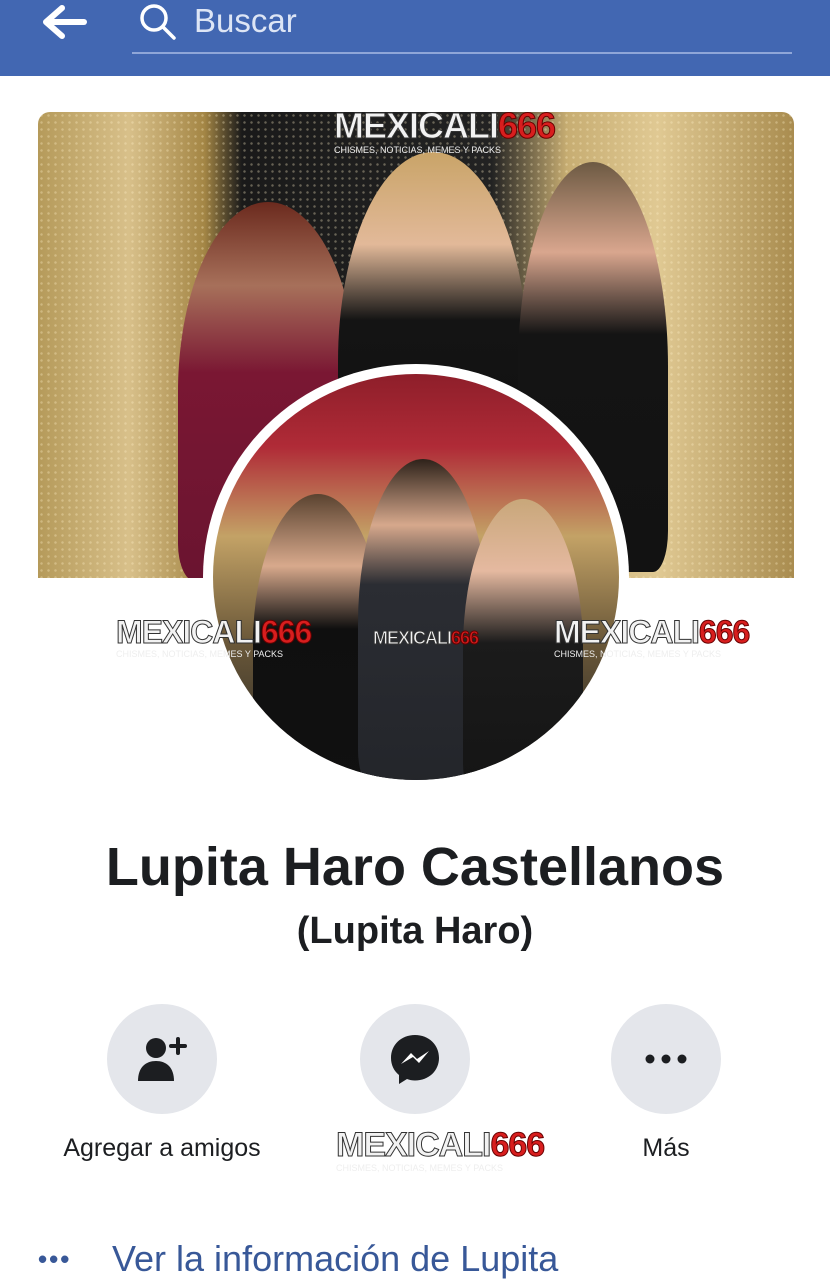 Image resolution: width=830 pixels, height=1279 pixels. Describe the element at coordinates (415, 931) in the screenshot. I see `profile-alternate-name: (Lupita Haro)` at that location.